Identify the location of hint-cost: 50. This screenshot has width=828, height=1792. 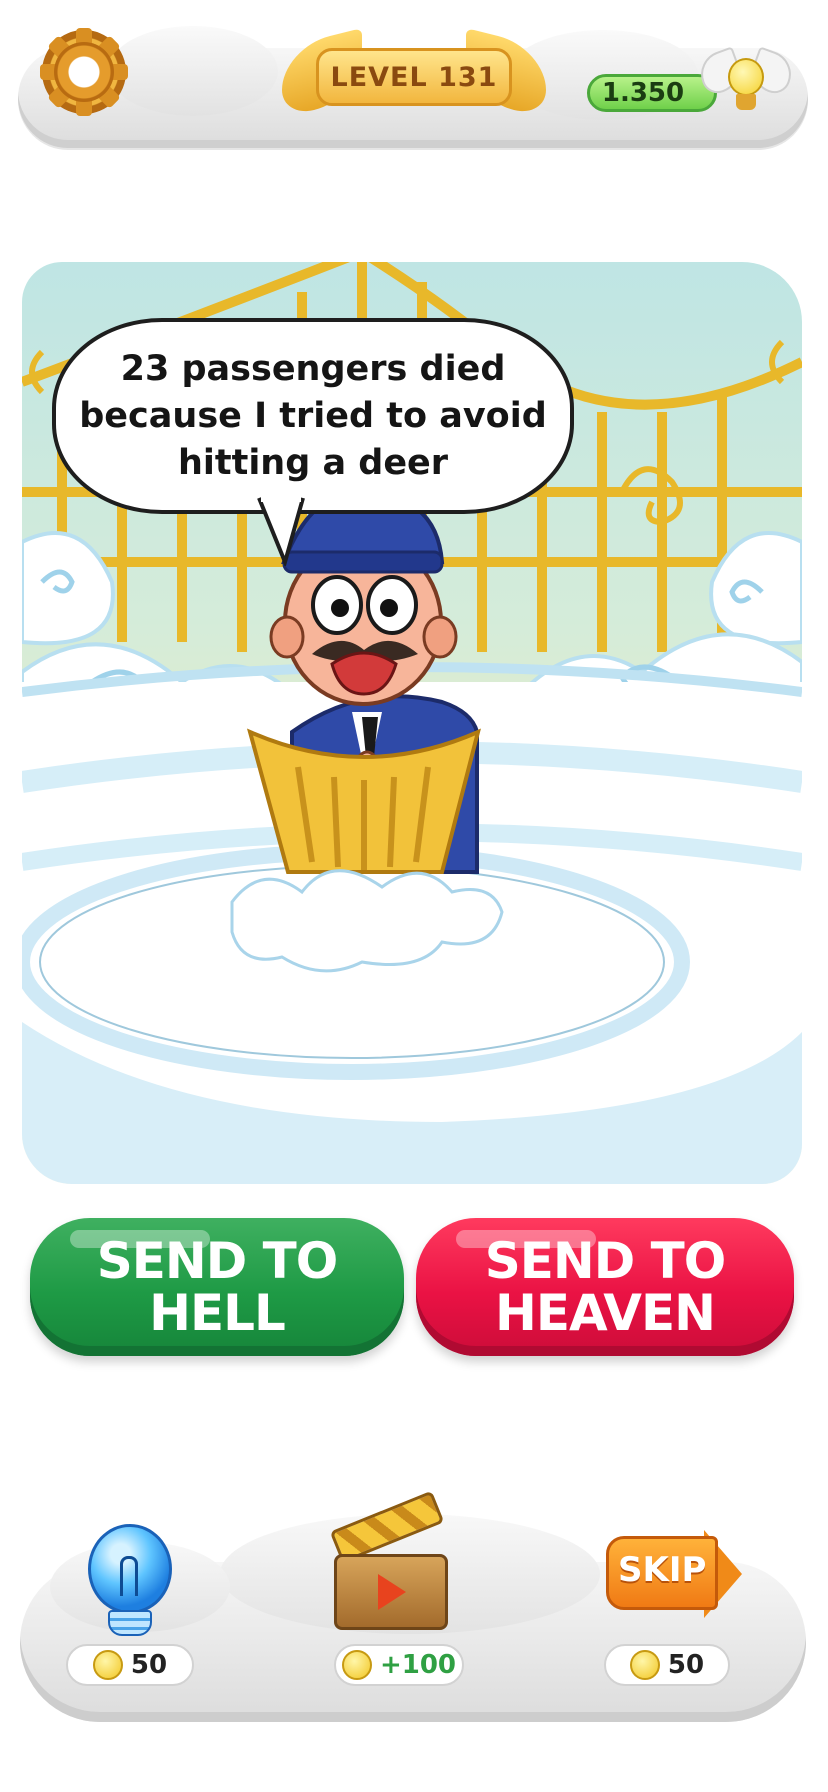
(149, 1665).